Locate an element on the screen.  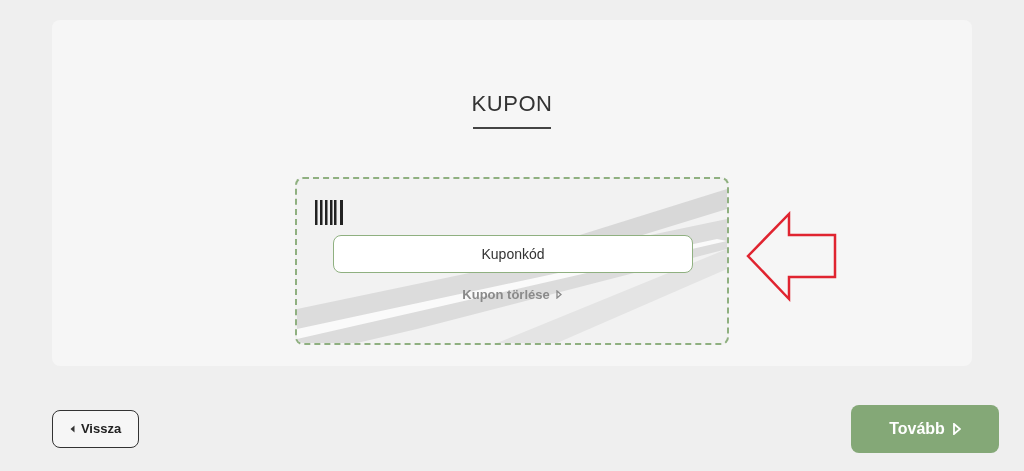
coupon-code-field: Kuponkód is located at coordinates (513, 253).